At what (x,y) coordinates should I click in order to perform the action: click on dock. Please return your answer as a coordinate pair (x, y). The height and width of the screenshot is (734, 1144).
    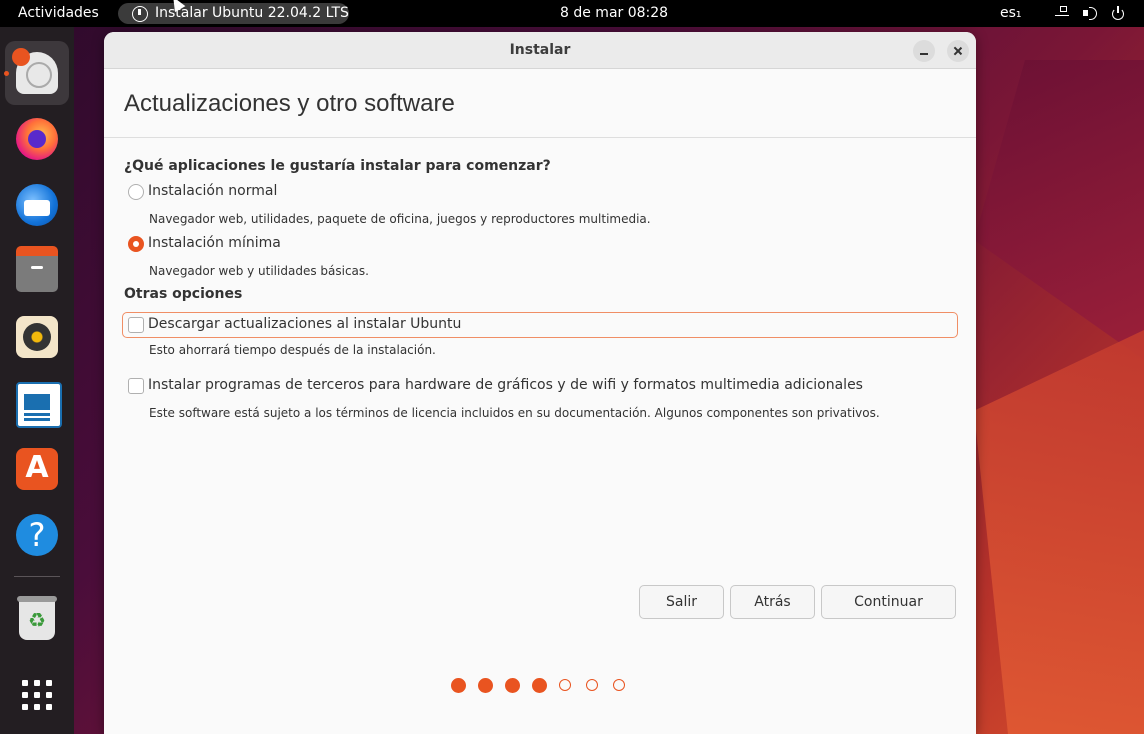
    Looking at the image, I should click on (37, 380).